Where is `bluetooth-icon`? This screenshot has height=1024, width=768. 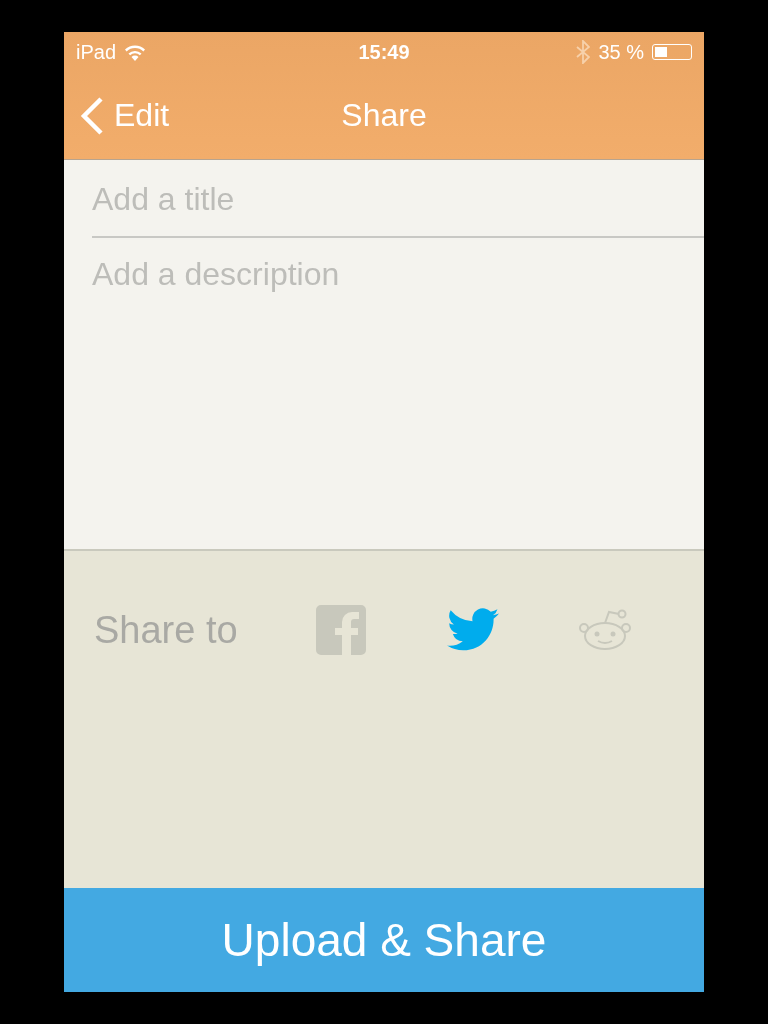 bluetooth-icon is located at coordinates (583, 52).